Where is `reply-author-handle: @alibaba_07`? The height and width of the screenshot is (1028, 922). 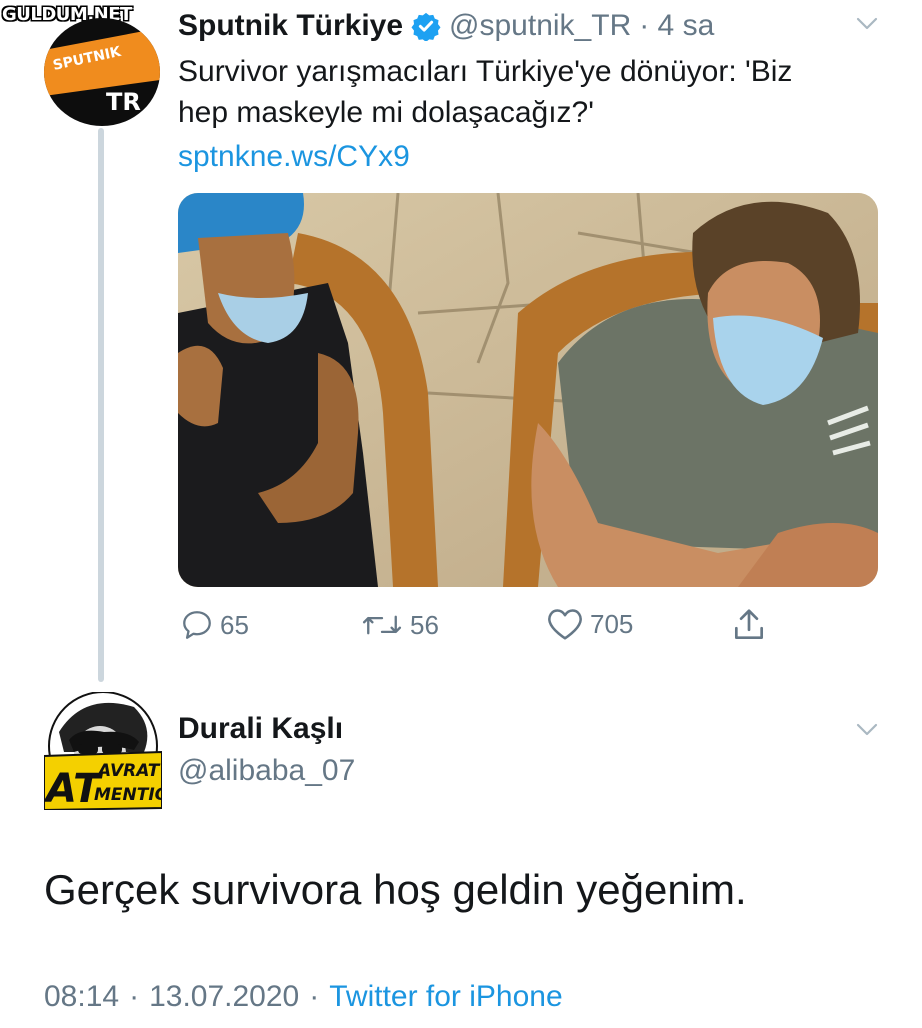
reply-author-handle: @alibaba_07 is located at coordinates (266, 771).